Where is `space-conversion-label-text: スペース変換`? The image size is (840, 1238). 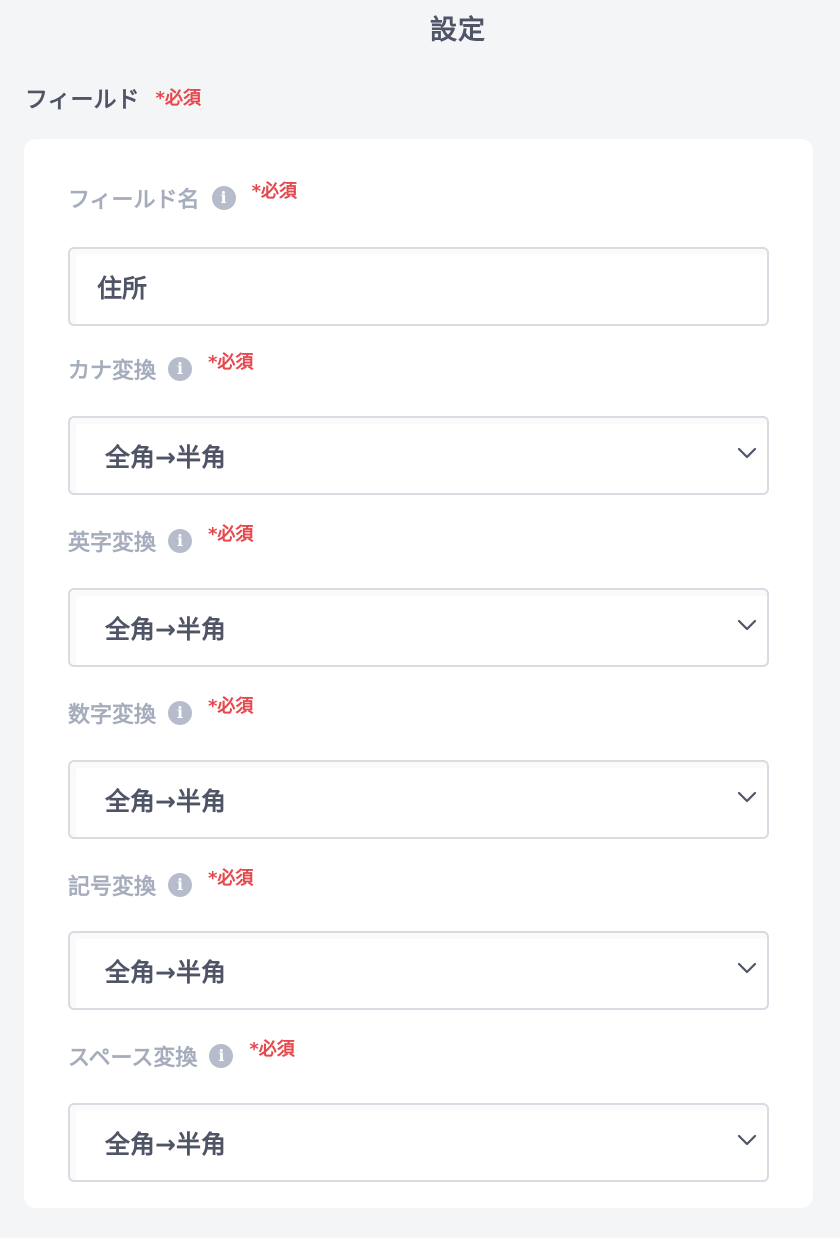
space-conversion-label-text: スペース変換 is located at coordinates (133, 1058).